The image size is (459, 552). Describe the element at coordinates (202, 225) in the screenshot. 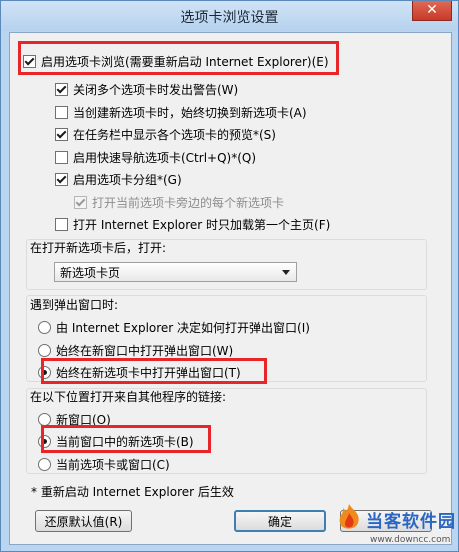

I see `checkbox-label: 打开 Internet Explorer 时只加载第一个主页(F)` at that location.